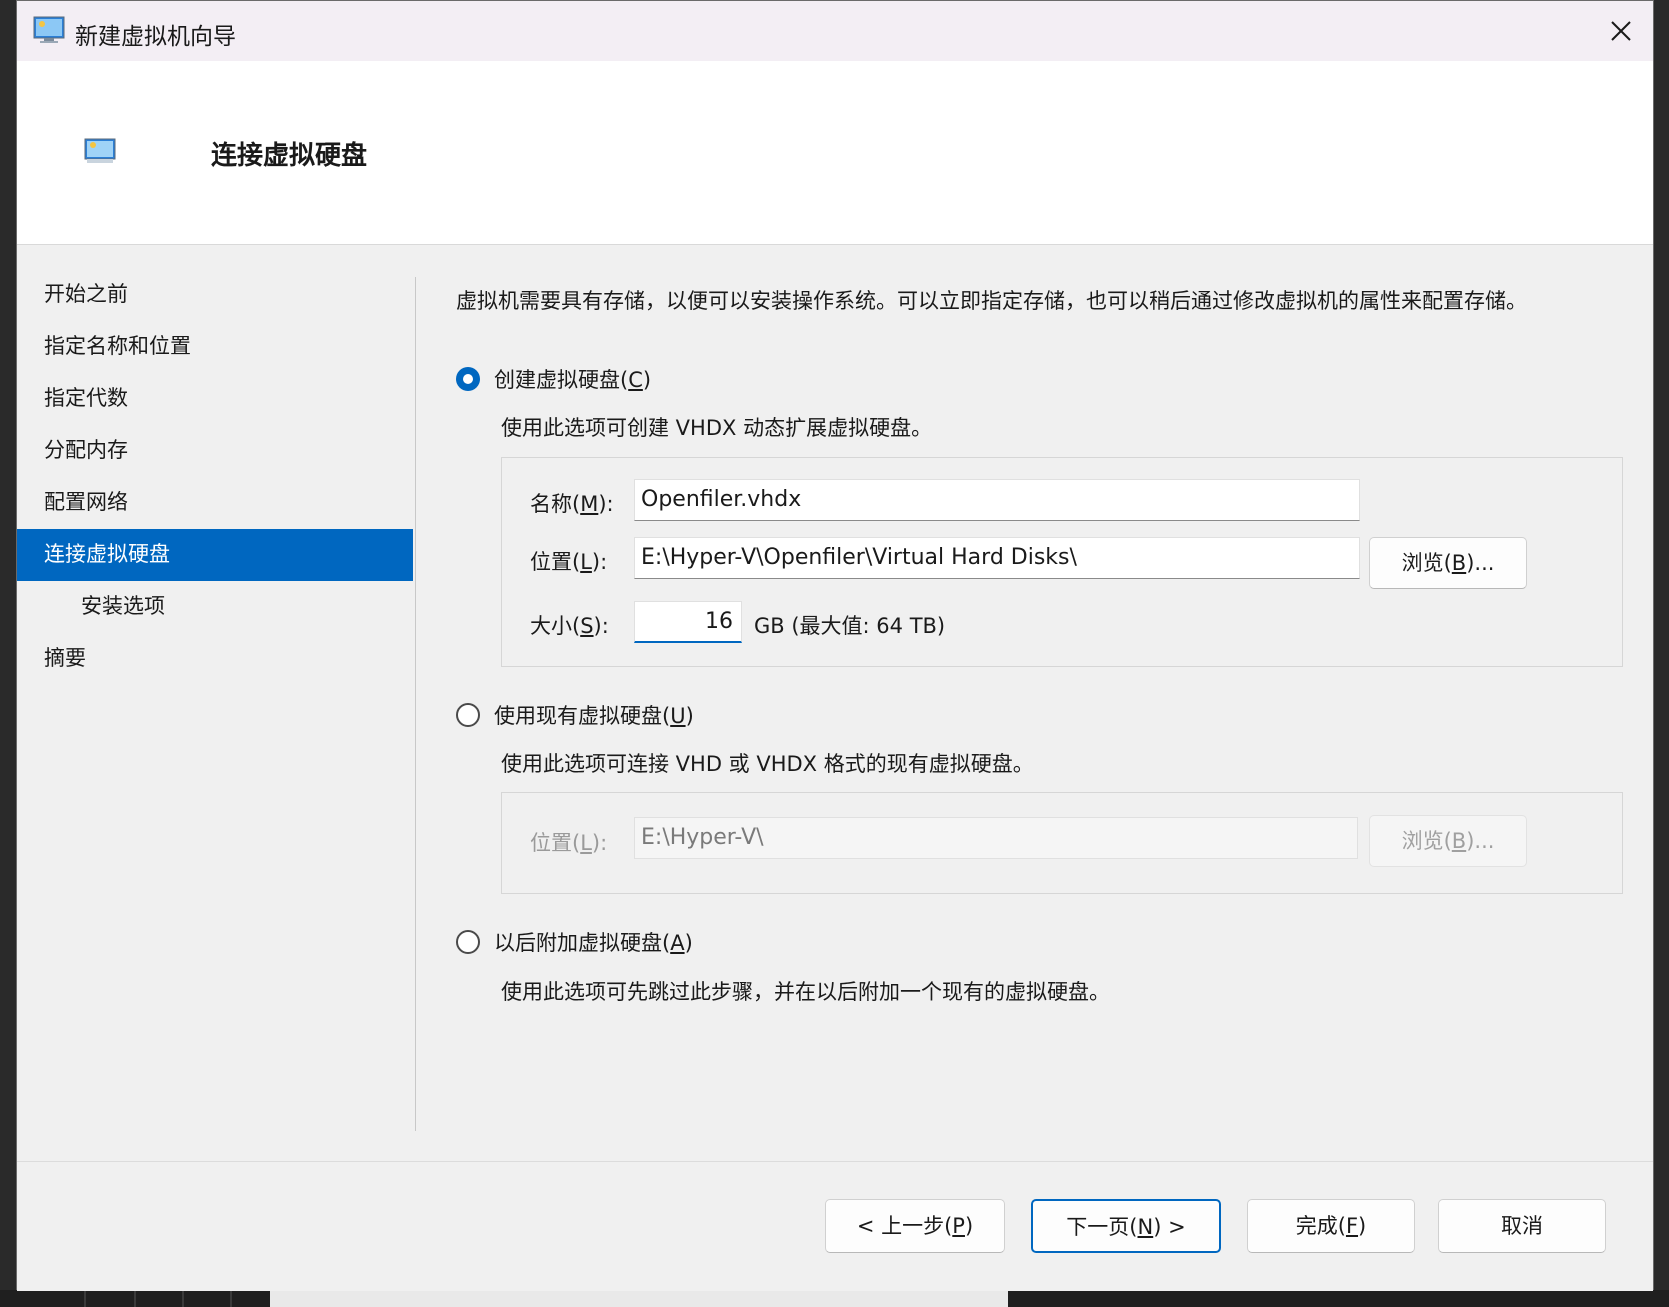  I want to click on nav-item-memory: 分配内存, so click(215, 451).